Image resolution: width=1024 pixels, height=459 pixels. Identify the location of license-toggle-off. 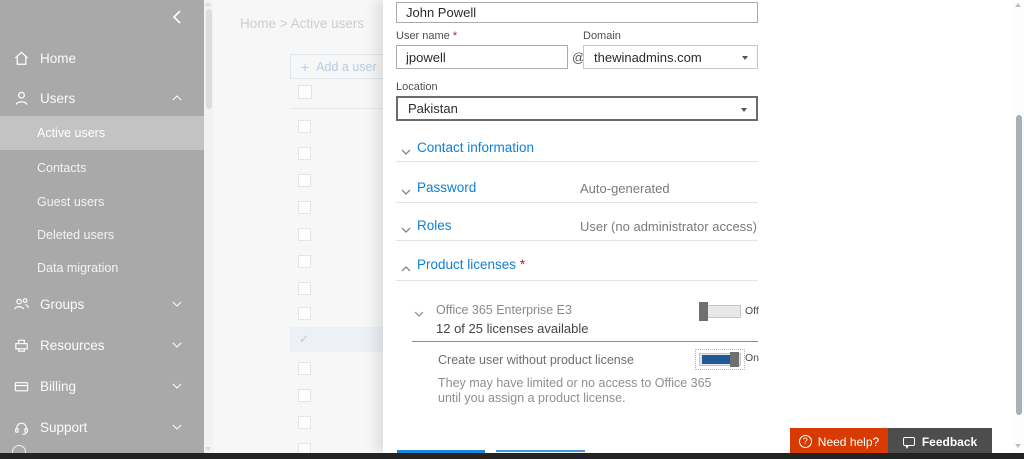
(720, 311).